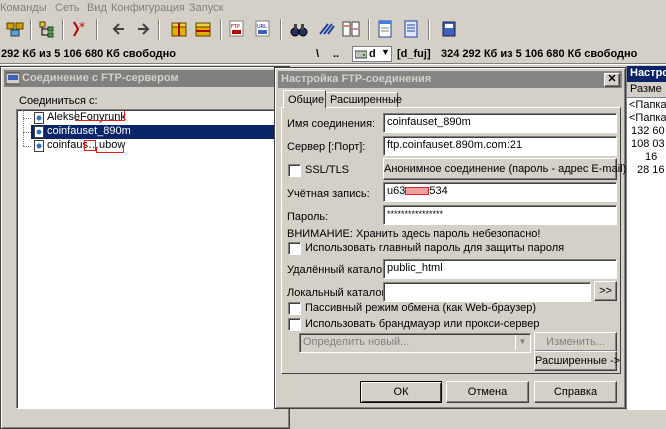 The width and height of the screenshot is (666, 429). What do you see at coordinates (206, 8) in the screenshot?
I see `menu-launch: Запуск` at bounding box center [206, 8].